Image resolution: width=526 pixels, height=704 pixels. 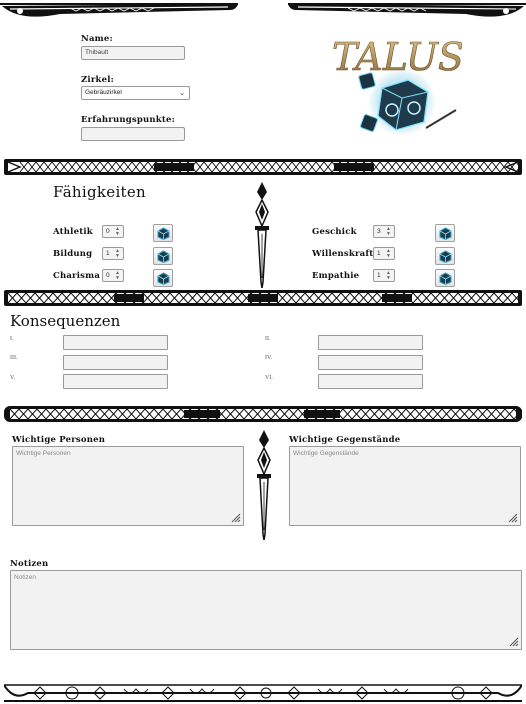 What do you see at coordinates (128, 120) in the screenshot?
I see `xp-label: Erfahrungspunkte:` at bounding box center [128, 120].